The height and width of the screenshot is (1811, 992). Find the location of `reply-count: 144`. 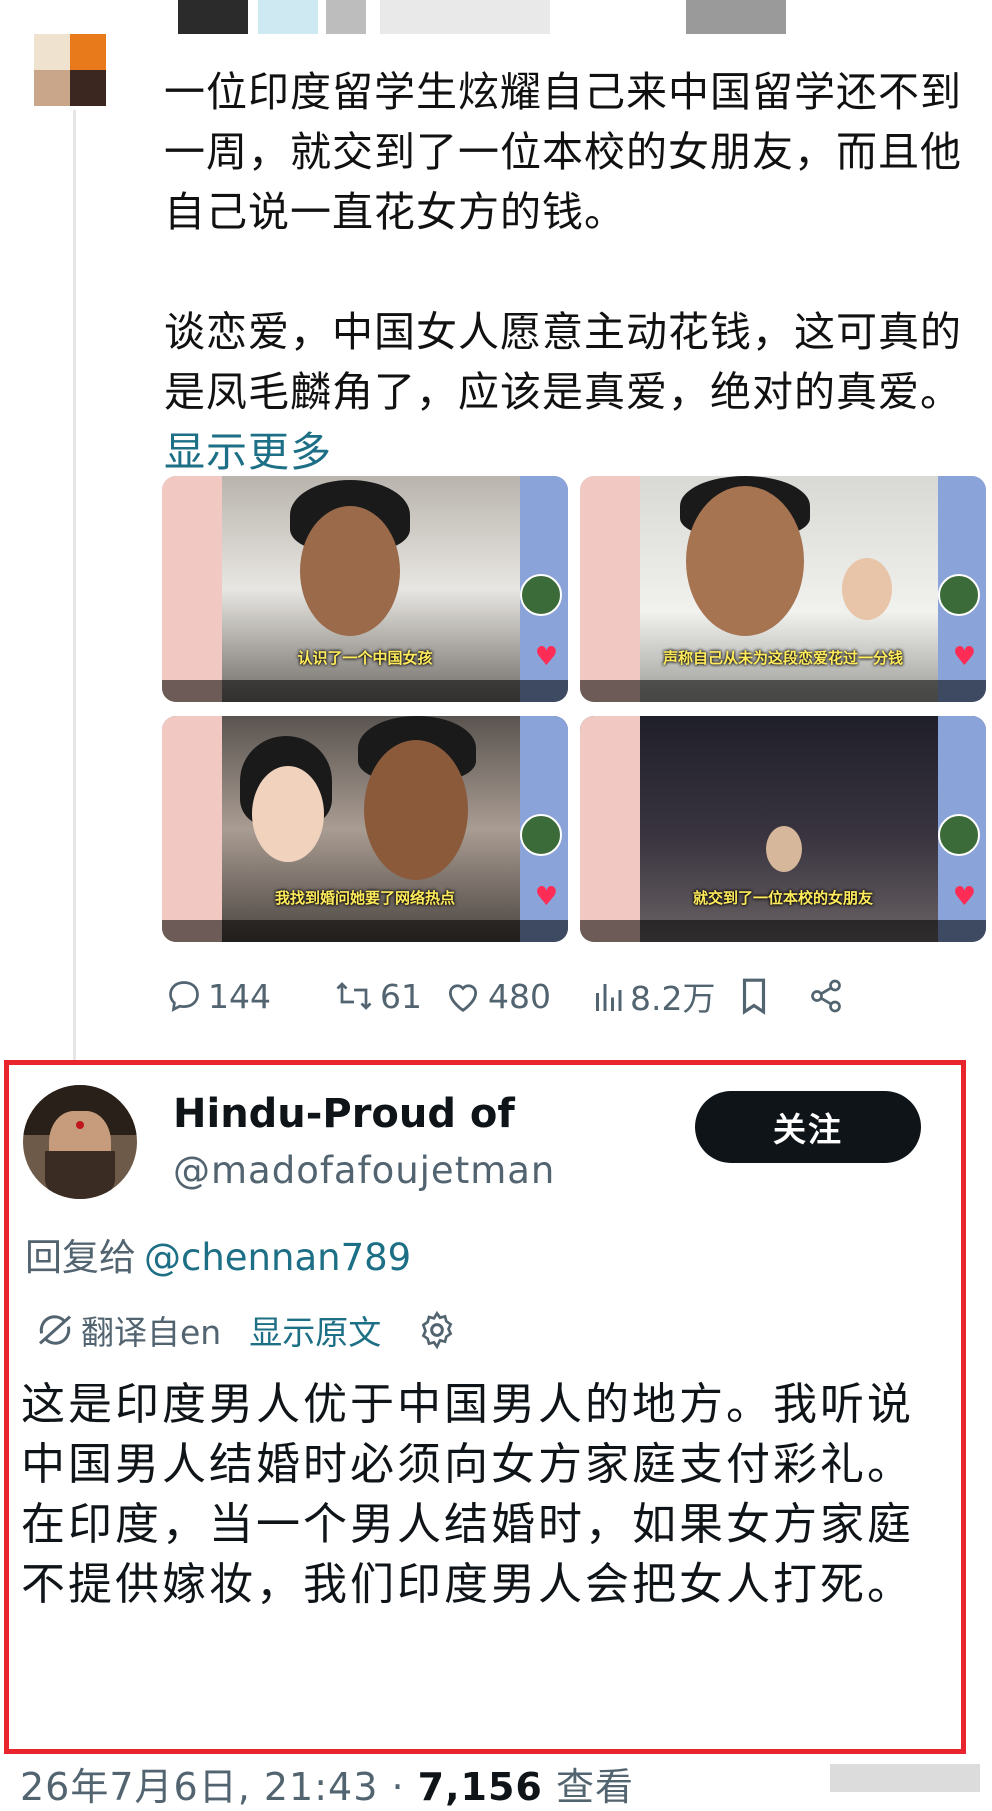

reply-count: 144 is located at coordinates (239, 996).